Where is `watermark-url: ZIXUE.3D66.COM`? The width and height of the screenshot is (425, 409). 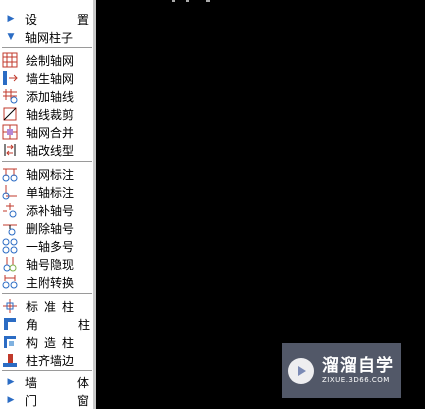 watermark-url: ZIXUE.3D66.COM is located at coordinates (356, 380).